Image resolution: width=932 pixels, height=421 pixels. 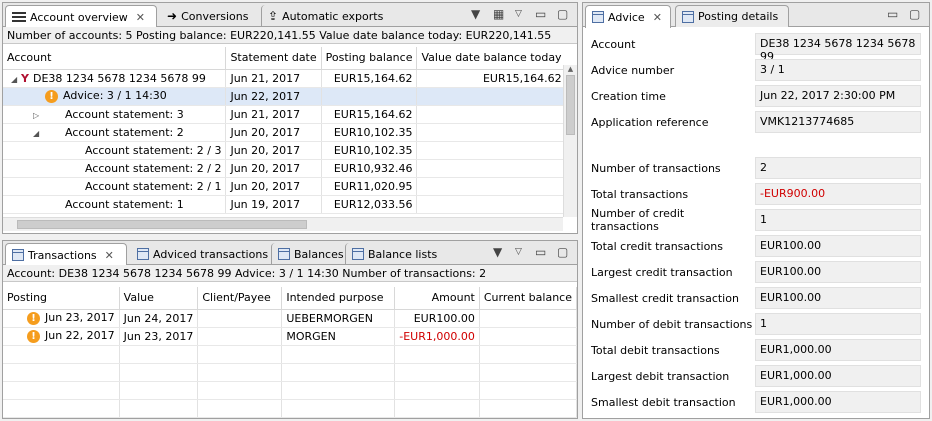 I want to click on field-account: Account DE38 1234 5678 1234 5678 99, so click(x=756, y=48).